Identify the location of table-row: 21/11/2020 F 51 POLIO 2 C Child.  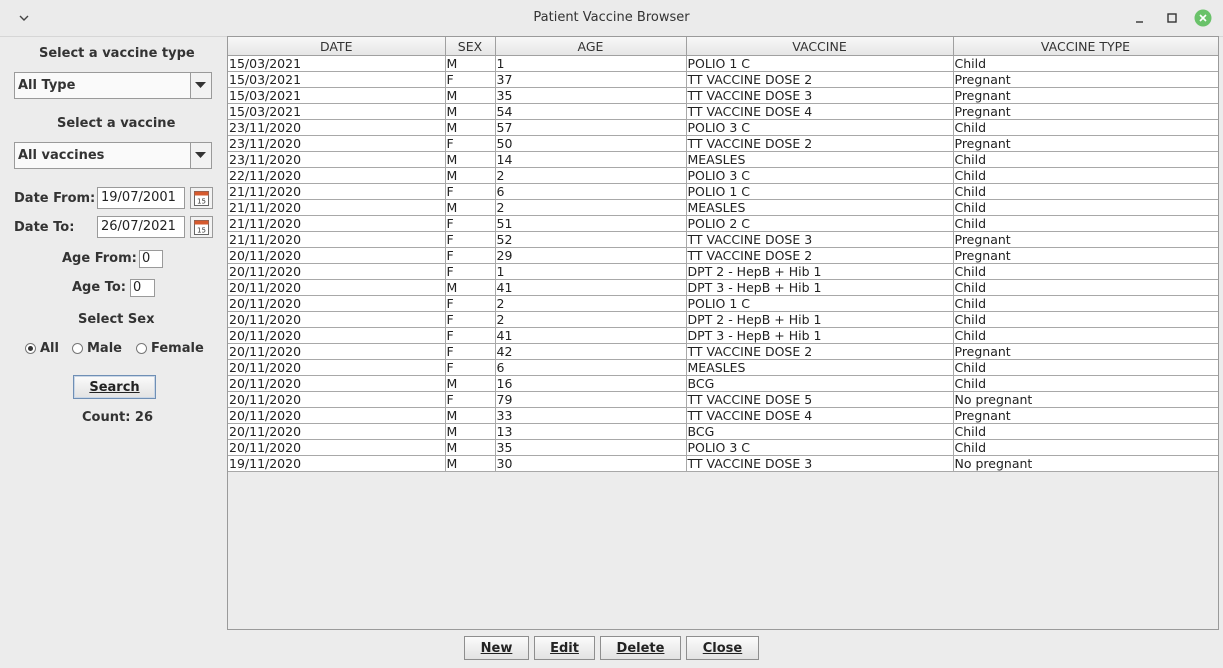
(723, 223).